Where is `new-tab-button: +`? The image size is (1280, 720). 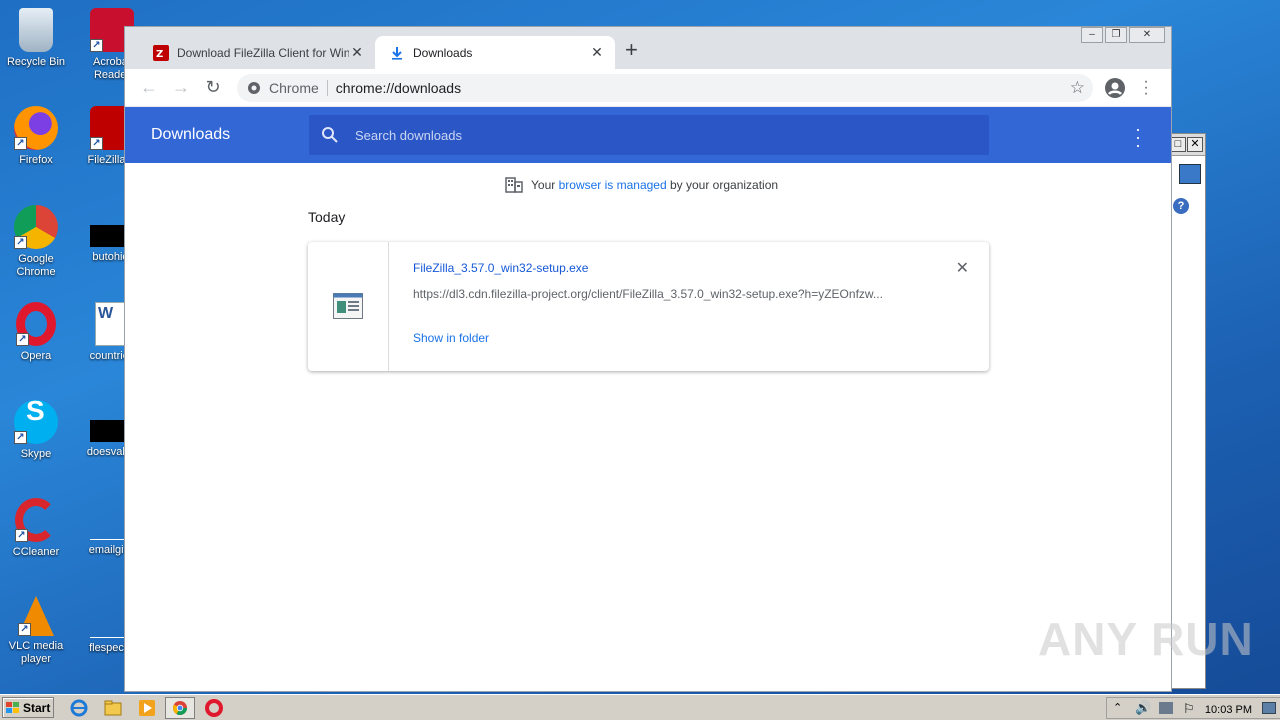
new-tab-button: + is located at coordinates (631, 50).